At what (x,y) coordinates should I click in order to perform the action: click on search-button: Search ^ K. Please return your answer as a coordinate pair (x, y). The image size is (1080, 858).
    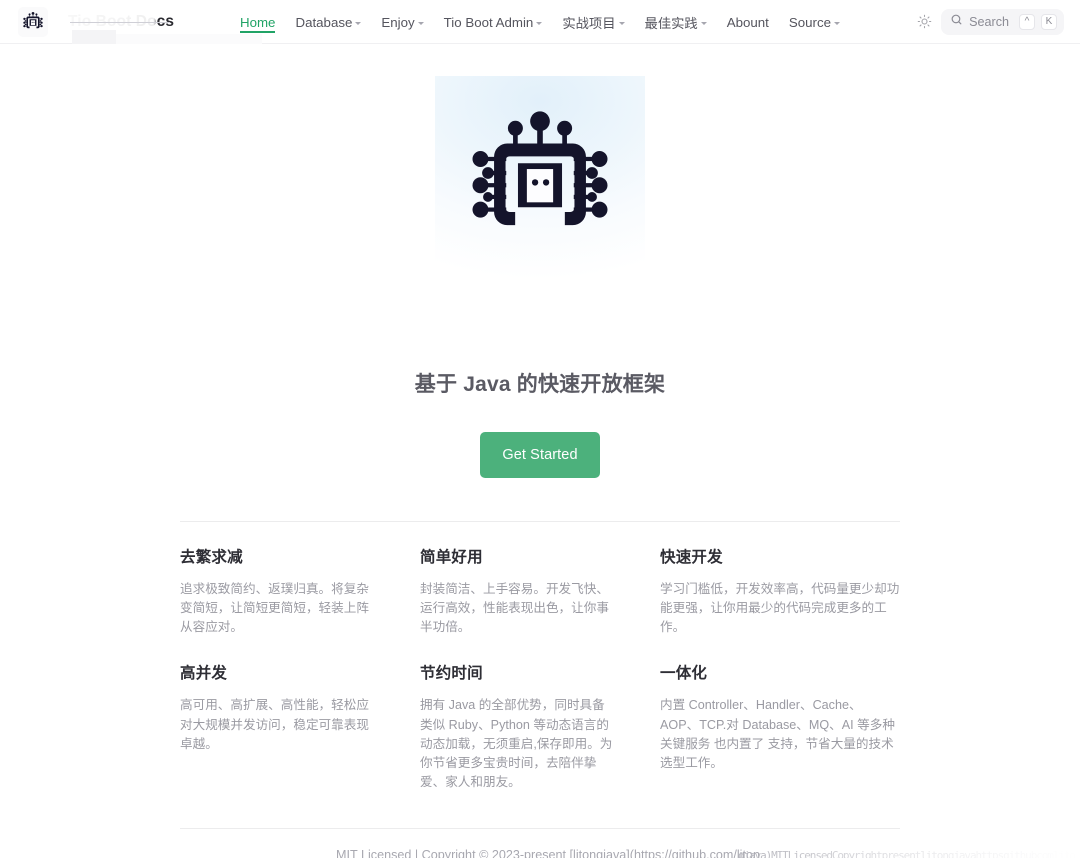
    Looking at the image, I should click on (1002, 21).